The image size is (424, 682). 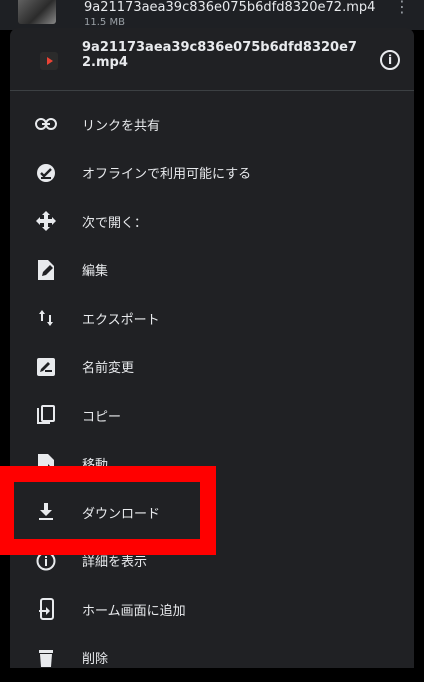 What do you see at coordinates (114, 221) in the screenshot?
I see `menu-label: 次で開く：` at bounding box center [114, 221].